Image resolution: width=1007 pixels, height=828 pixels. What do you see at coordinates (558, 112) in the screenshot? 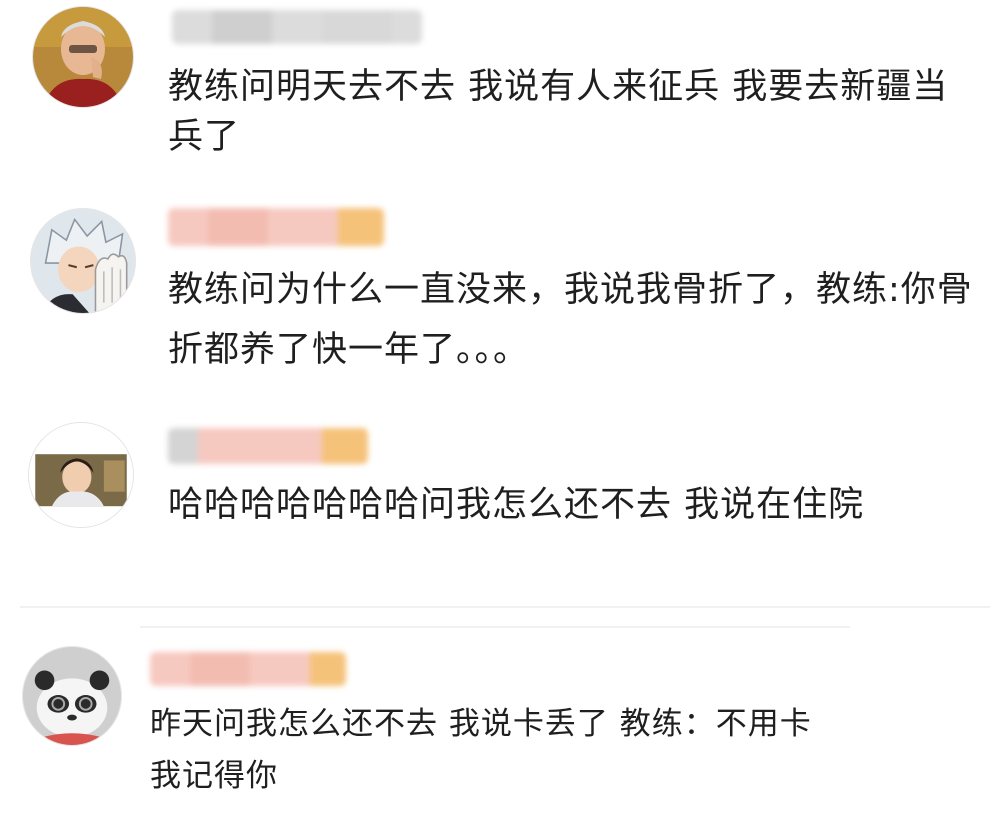
I see `comment-text: 教练问明天去不去 我说有人来征兵 我要去新疆当兵了` at bounding box center [558, 112].